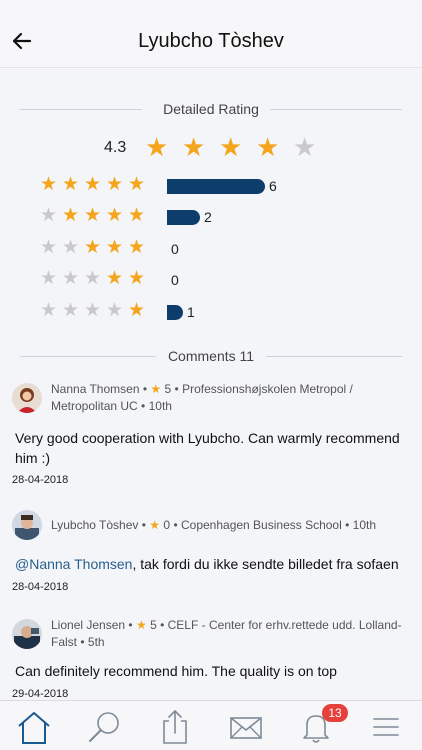  Describe the element at coordinates (34, 727) in the screenshot. I see `home-icon` at that location.